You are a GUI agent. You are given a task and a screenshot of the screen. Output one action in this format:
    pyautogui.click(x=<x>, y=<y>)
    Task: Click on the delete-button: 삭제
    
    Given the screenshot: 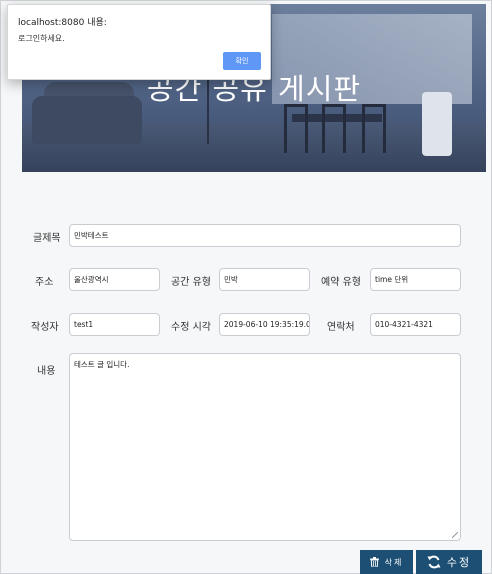 What is the action you would take?
    pyautogui.click(x=386, y=562)
    